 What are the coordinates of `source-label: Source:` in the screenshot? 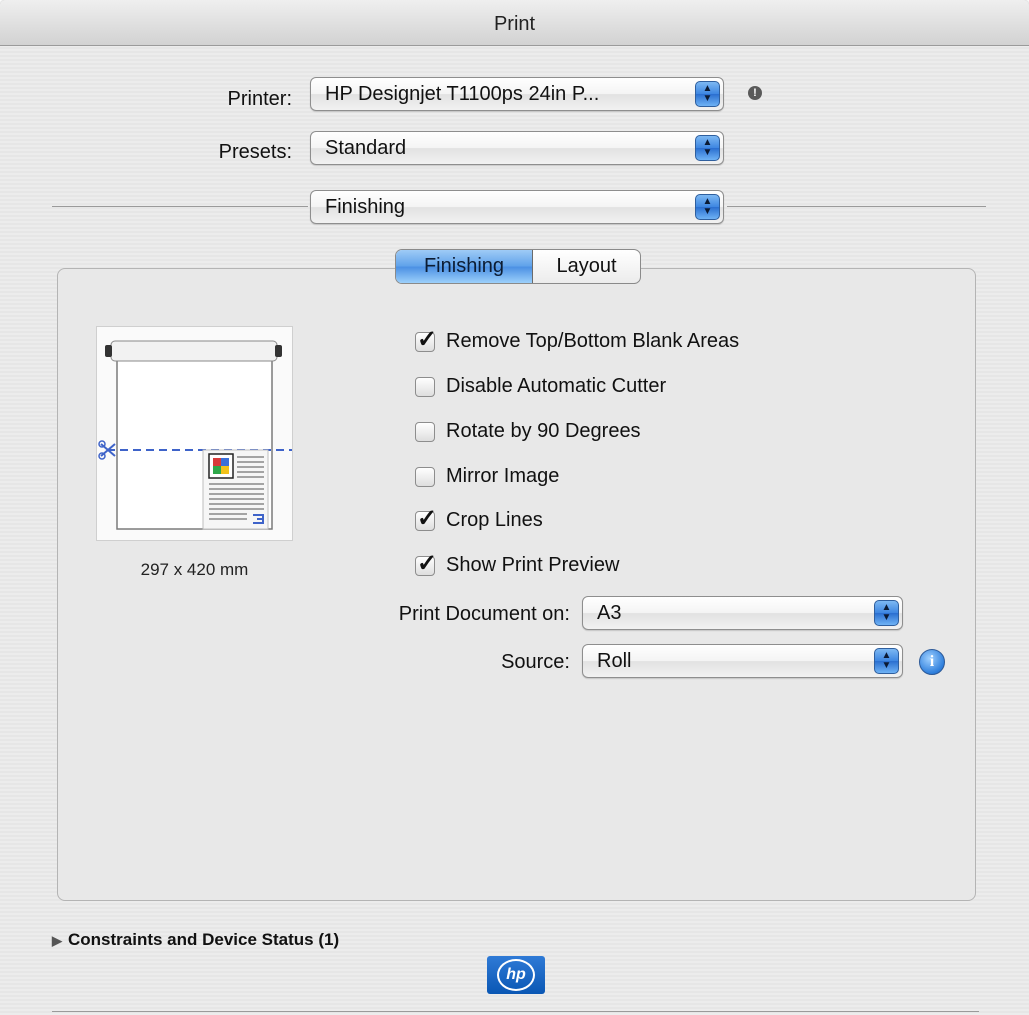 It's located at (535, 662).